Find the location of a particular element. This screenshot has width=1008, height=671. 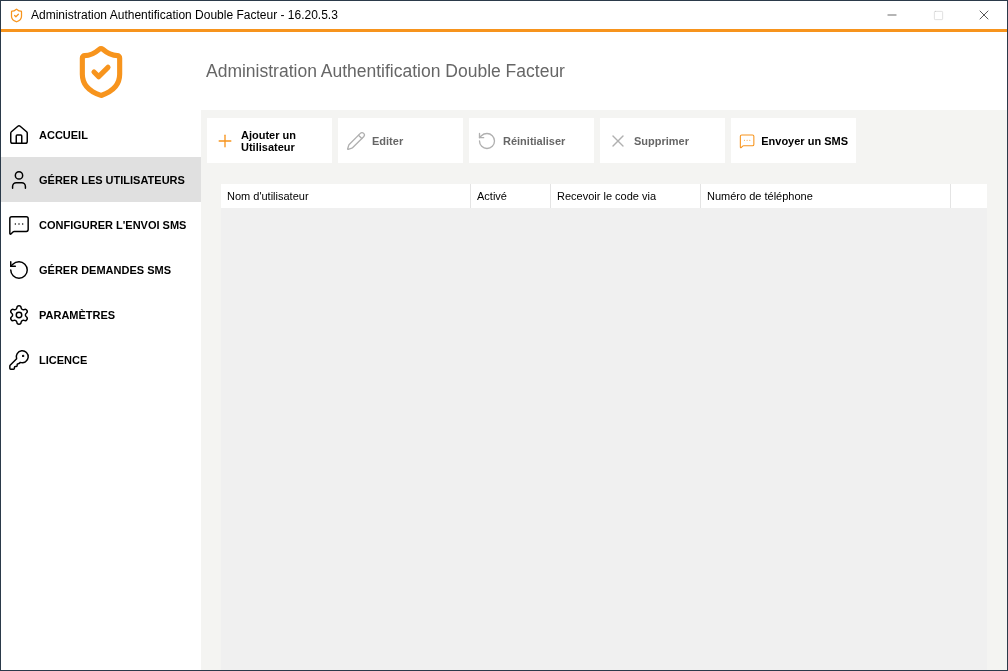

pencil-icon is located at coordinates (356, 140).